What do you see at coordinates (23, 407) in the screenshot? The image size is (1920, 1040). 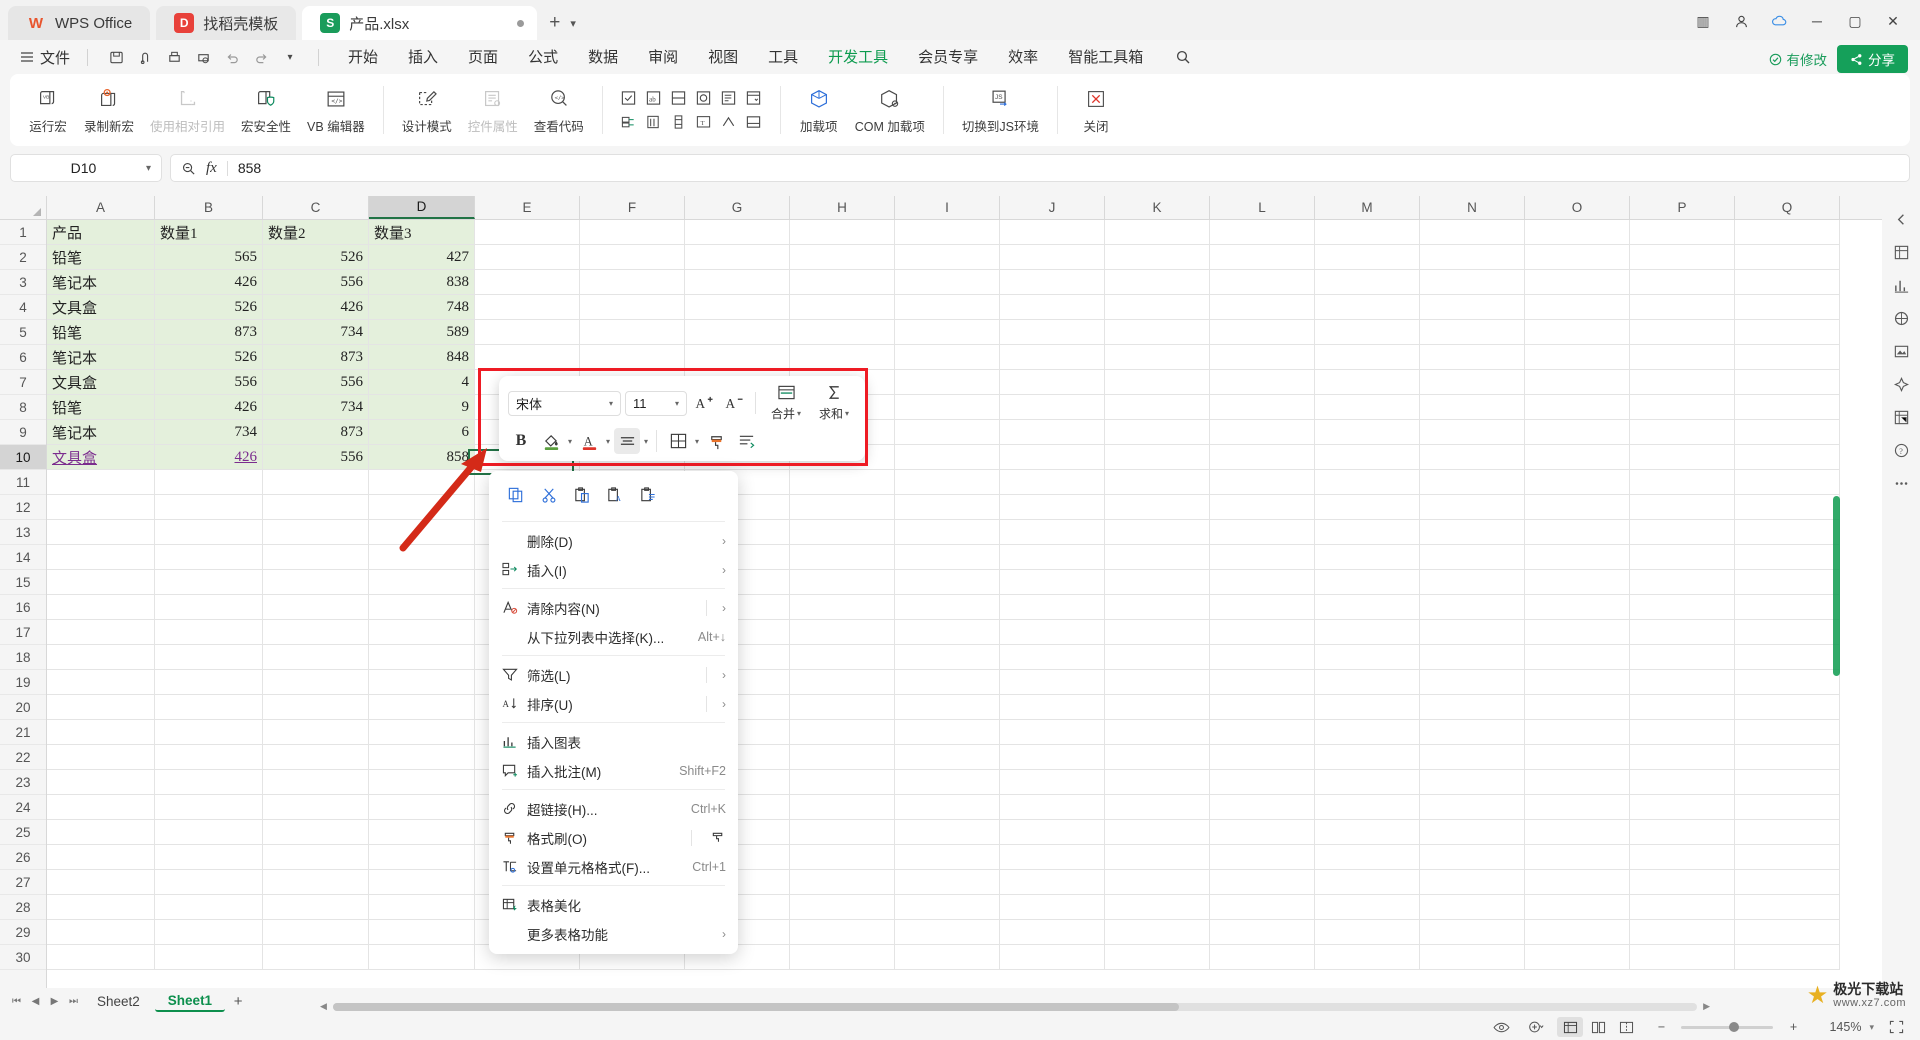 I see `row-header-8: 8` at bounding box center [23, 407].